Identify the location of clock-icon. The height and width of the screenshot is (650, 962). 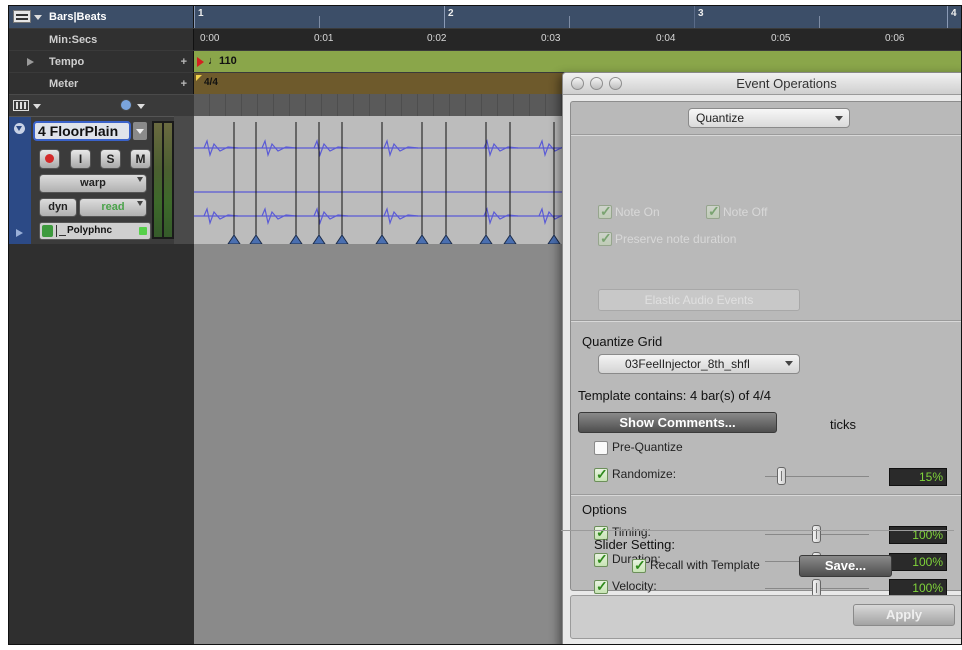
(126, 105).